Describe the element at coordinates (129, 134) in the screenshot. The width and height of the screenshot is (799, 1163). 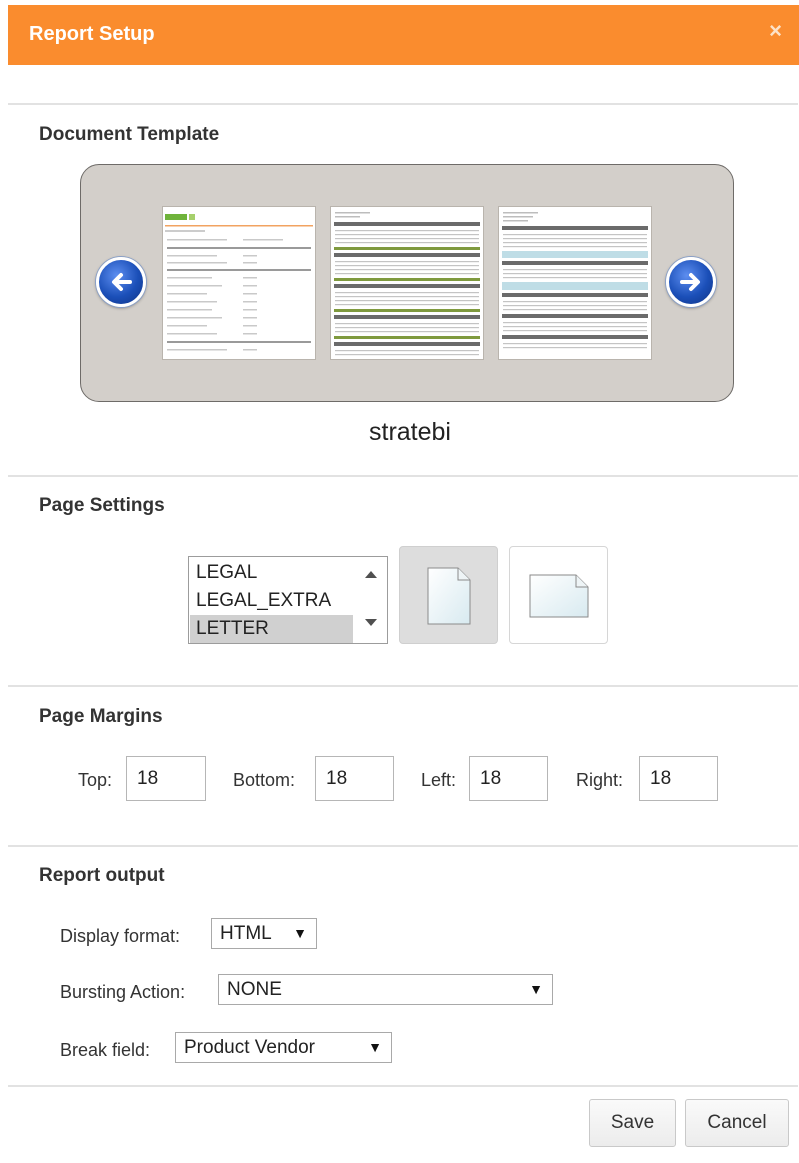
I see `document-template-heading: Document Template` at that location.